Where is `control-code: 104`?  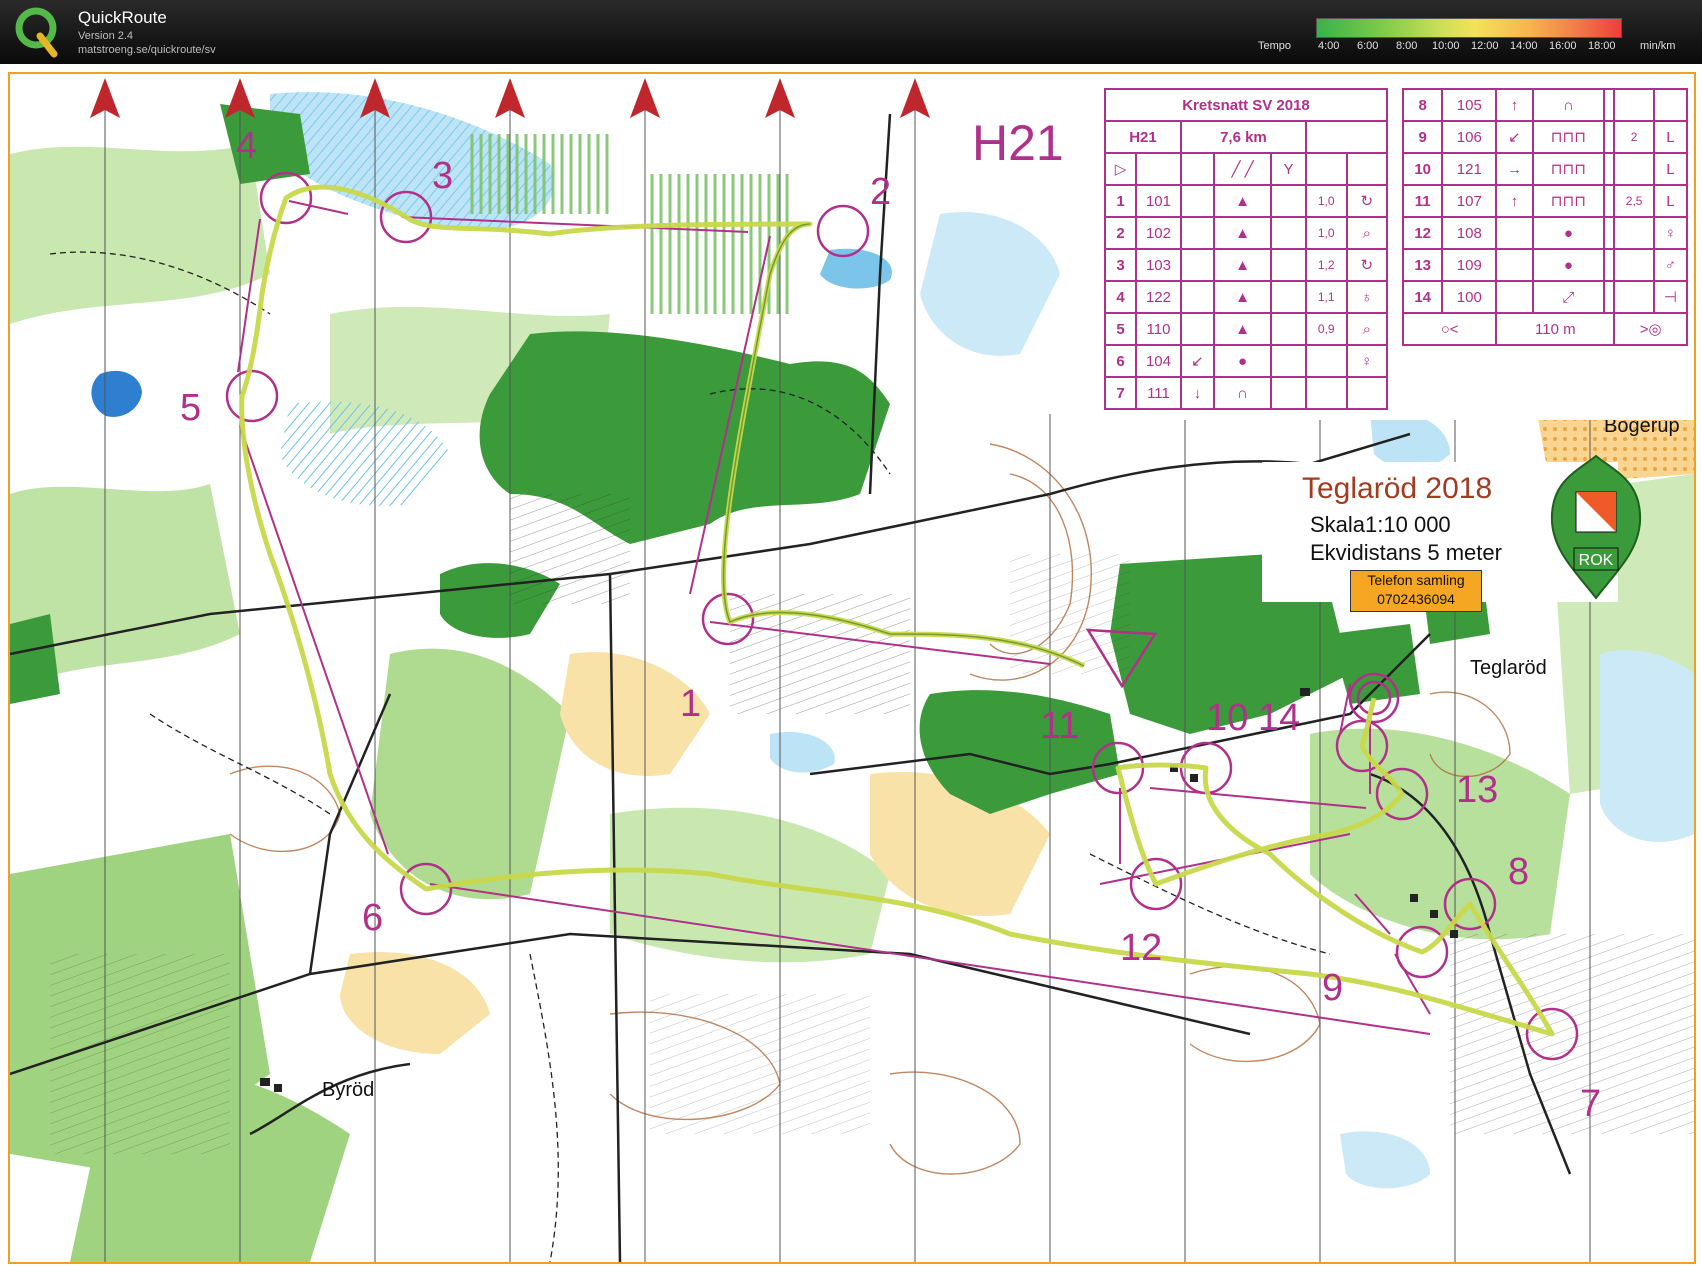 control-code: 104 is located at coordinates (1158, 361).